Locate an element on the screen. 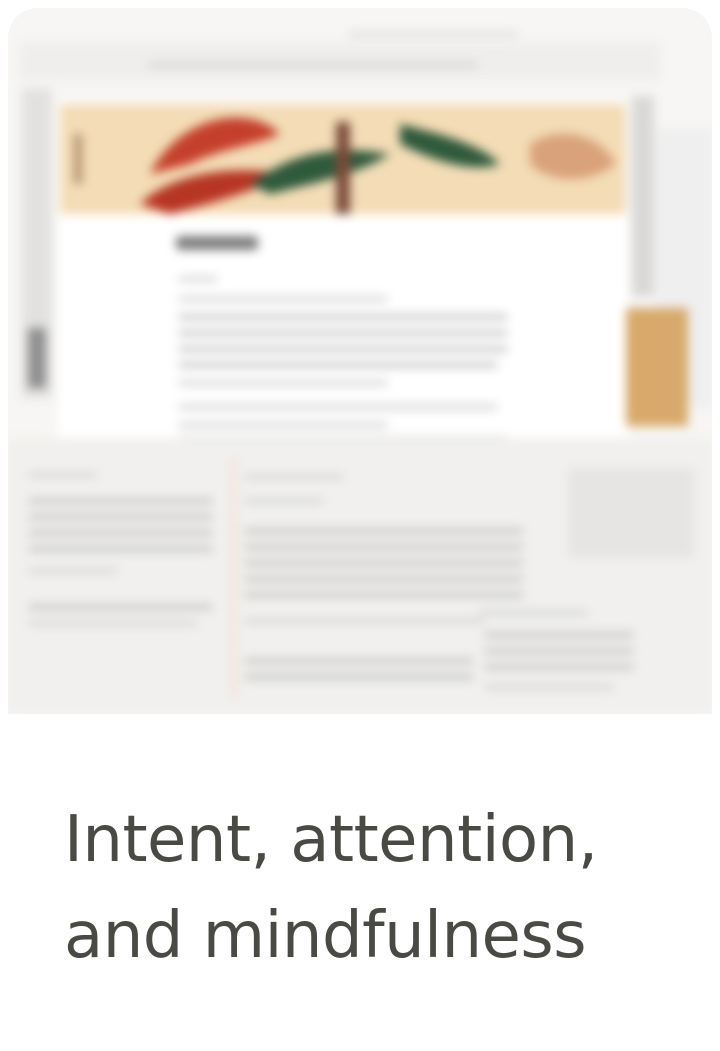 This screenshot has height=1051, width=720. preview-sidebar-handle is located at coordinates (37, 358).